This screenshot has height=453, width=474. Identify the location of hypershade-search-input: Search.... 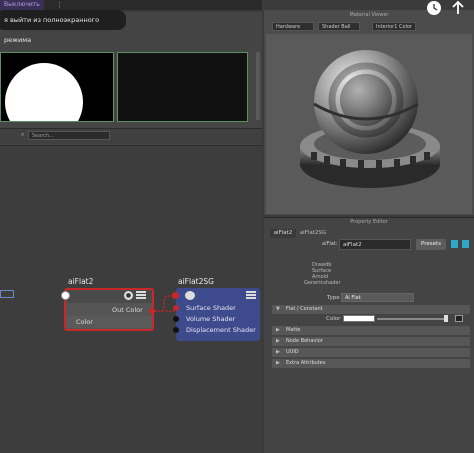
(69, 135).